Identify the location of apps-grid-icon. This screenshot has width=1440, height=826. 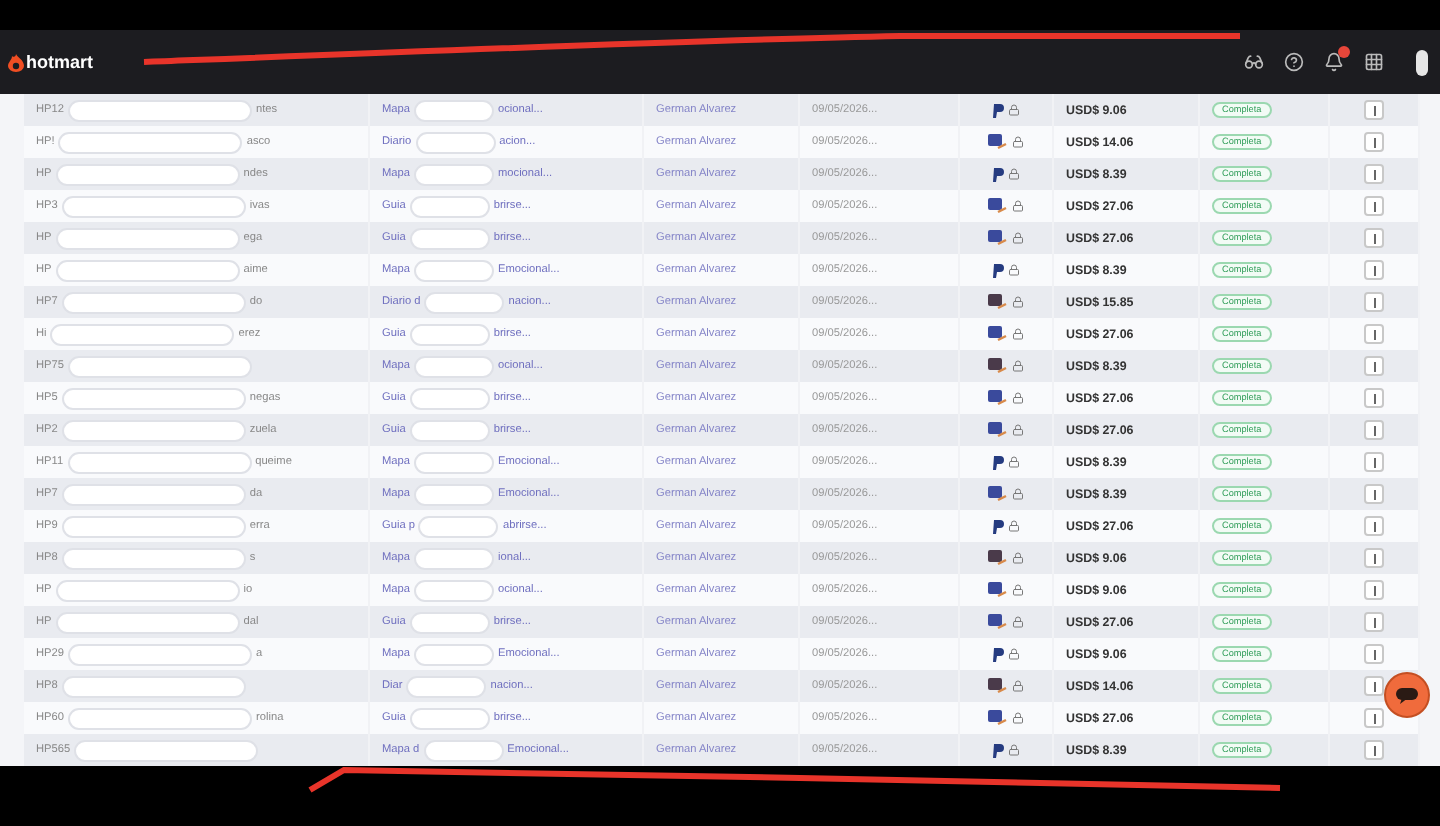
(1374, 62).